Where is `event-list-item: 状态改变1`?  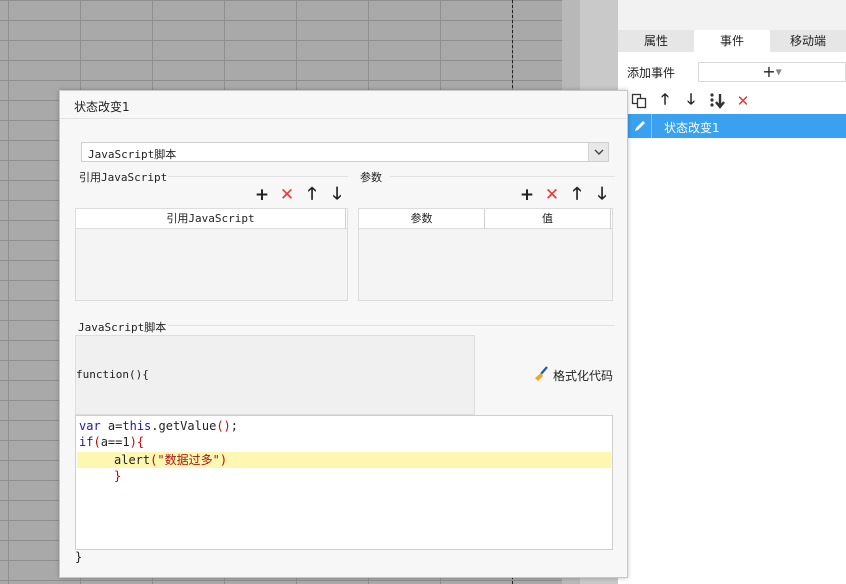 event-list-item: 状态改变1 is located at coordinates (737, 126).